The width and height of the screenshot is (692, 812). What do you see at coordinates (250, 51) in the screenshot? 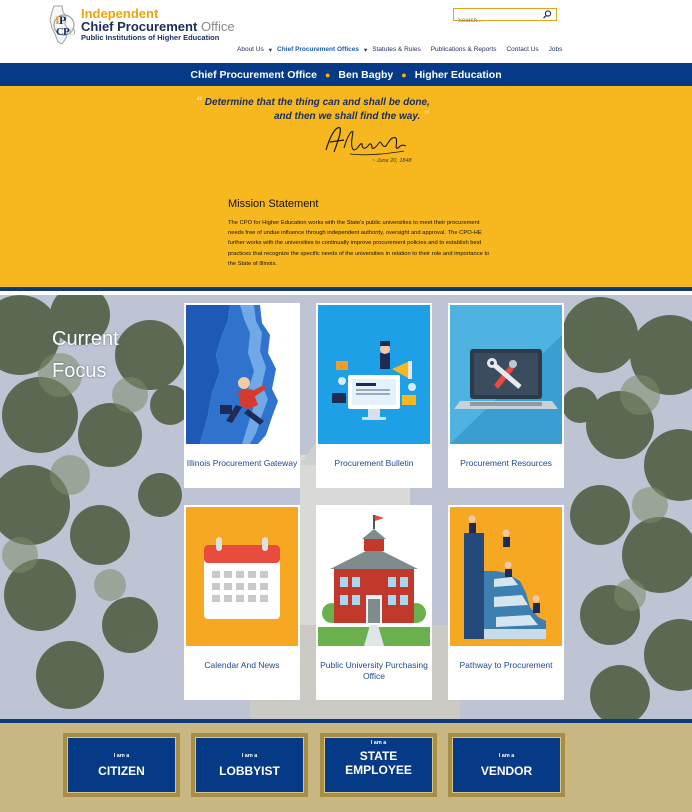
I see `nav-item-about-us: About Us` at bounding box center [250, 51].